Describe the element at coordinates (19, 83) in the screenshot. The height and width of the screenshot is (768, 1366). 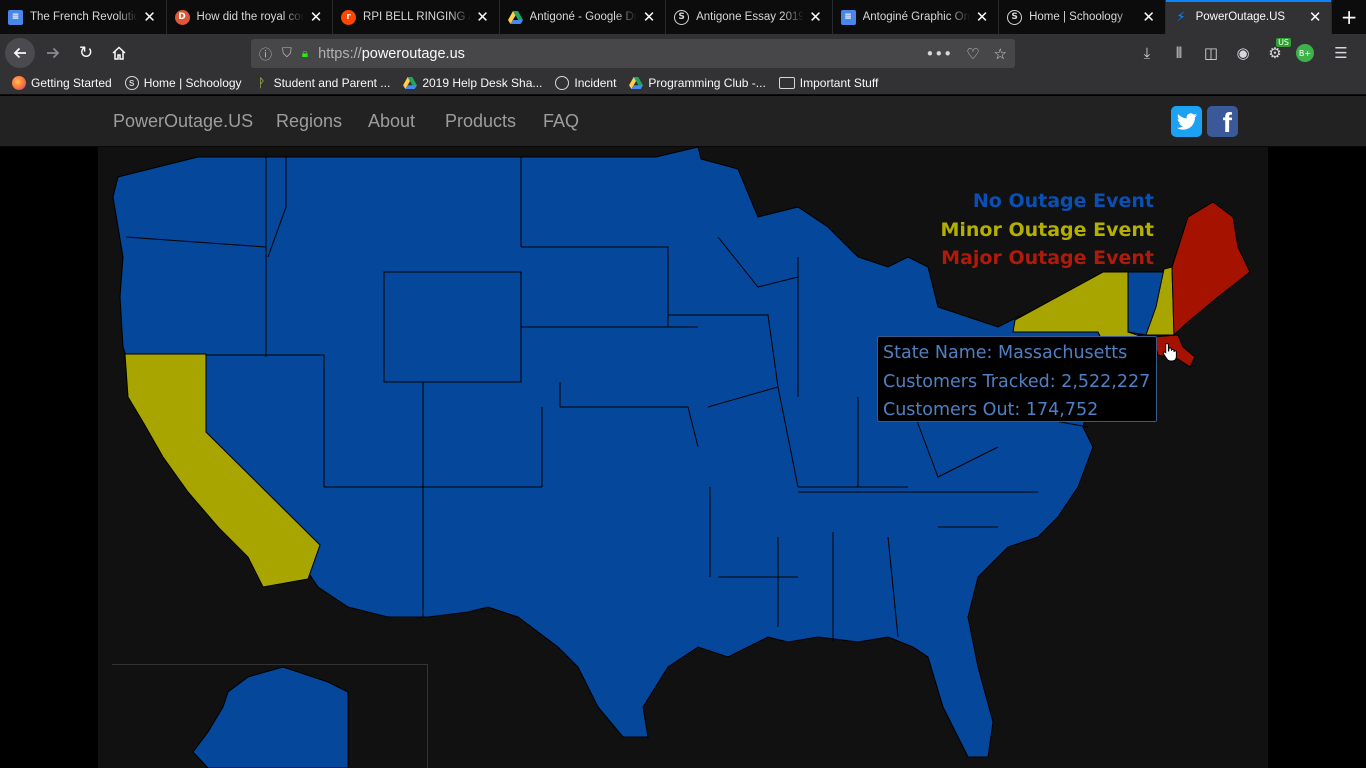
I see `firefox-icon` at that location.